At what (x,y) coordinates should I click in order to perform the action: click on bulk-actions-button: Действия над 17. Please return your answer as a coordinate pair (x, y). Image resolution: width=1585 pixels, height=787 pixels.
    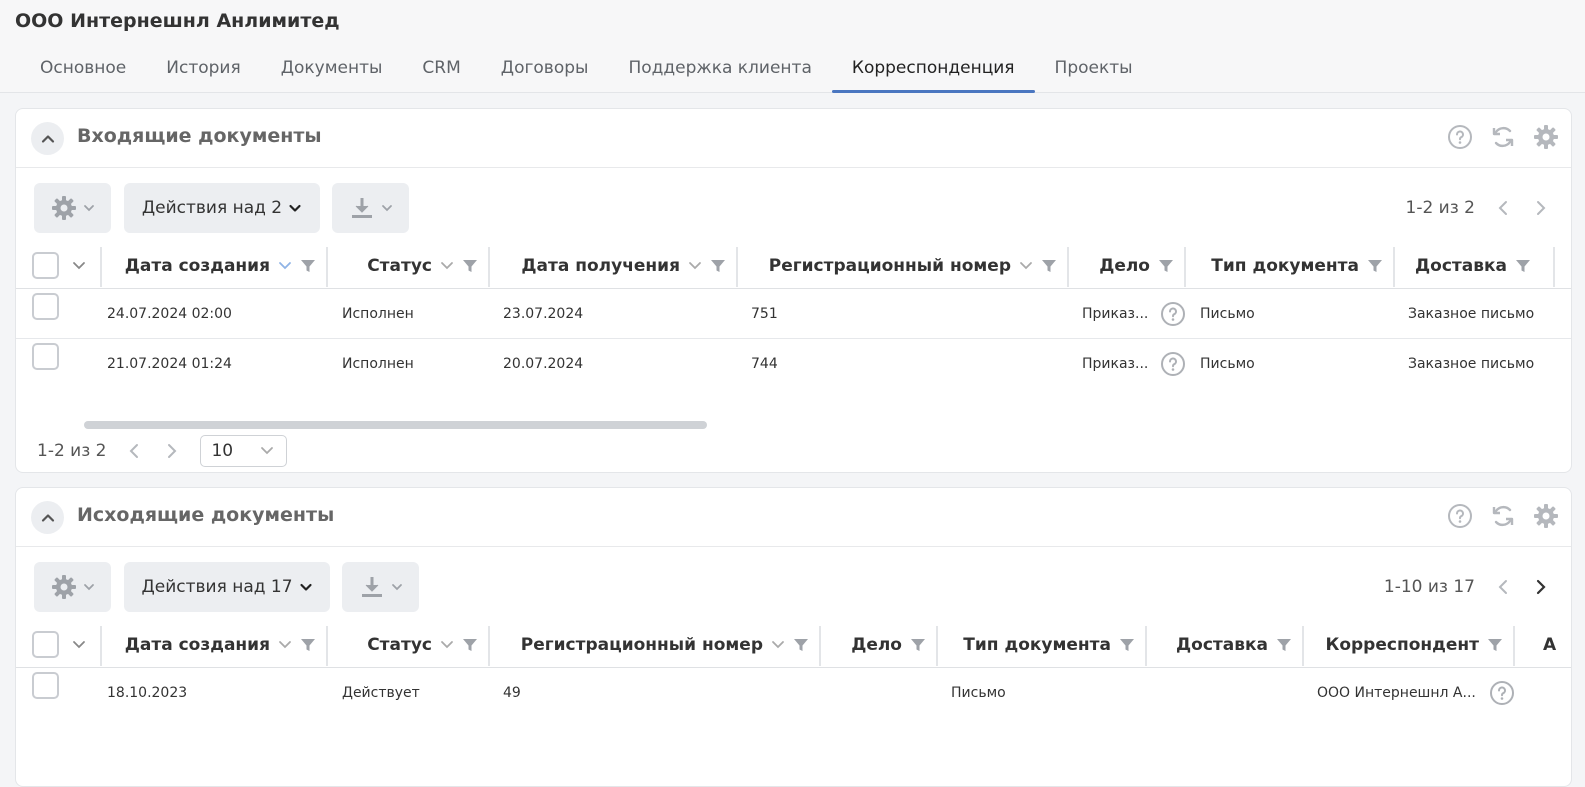
    Looking at the image, I should click on (227, 587).